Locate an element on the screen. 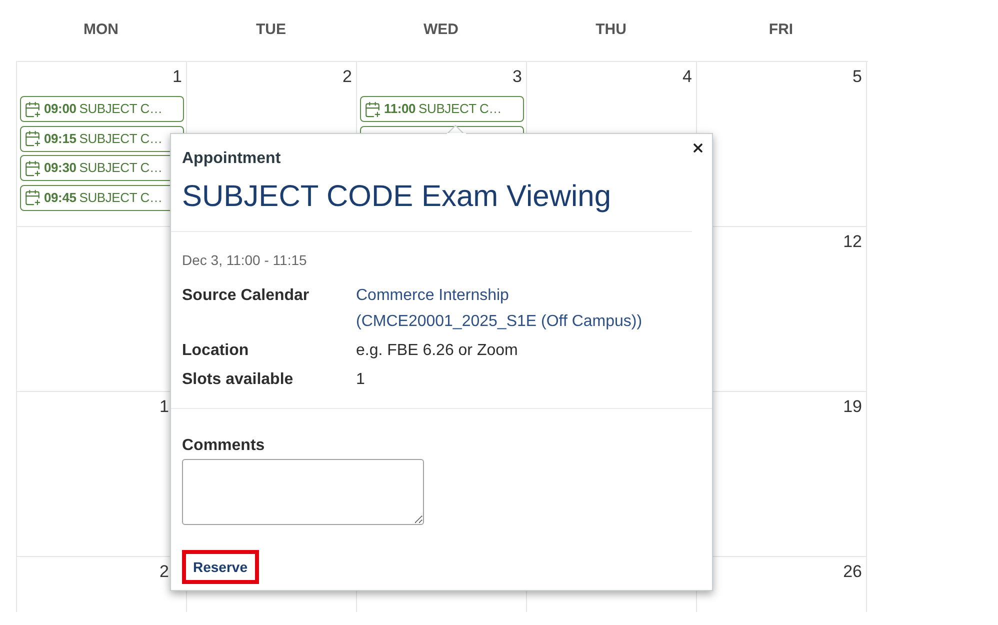  event-time: Dec 3, 11:00 - 11:15 is located at coordinates (245, 260).